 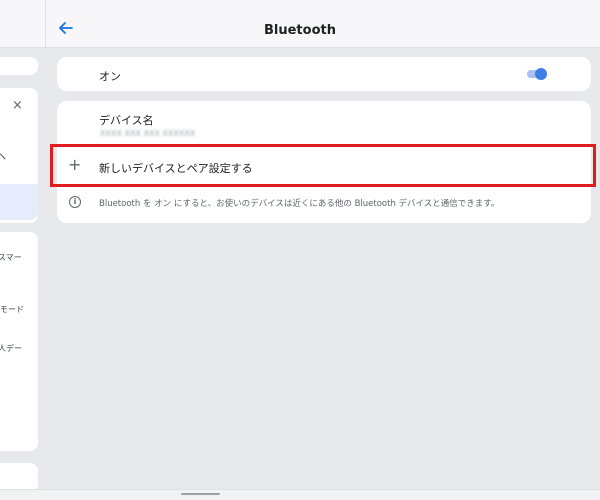 I want to click on device-name-value: XXXX XXX XXX XXXXXX, so click(x=148, y=133).